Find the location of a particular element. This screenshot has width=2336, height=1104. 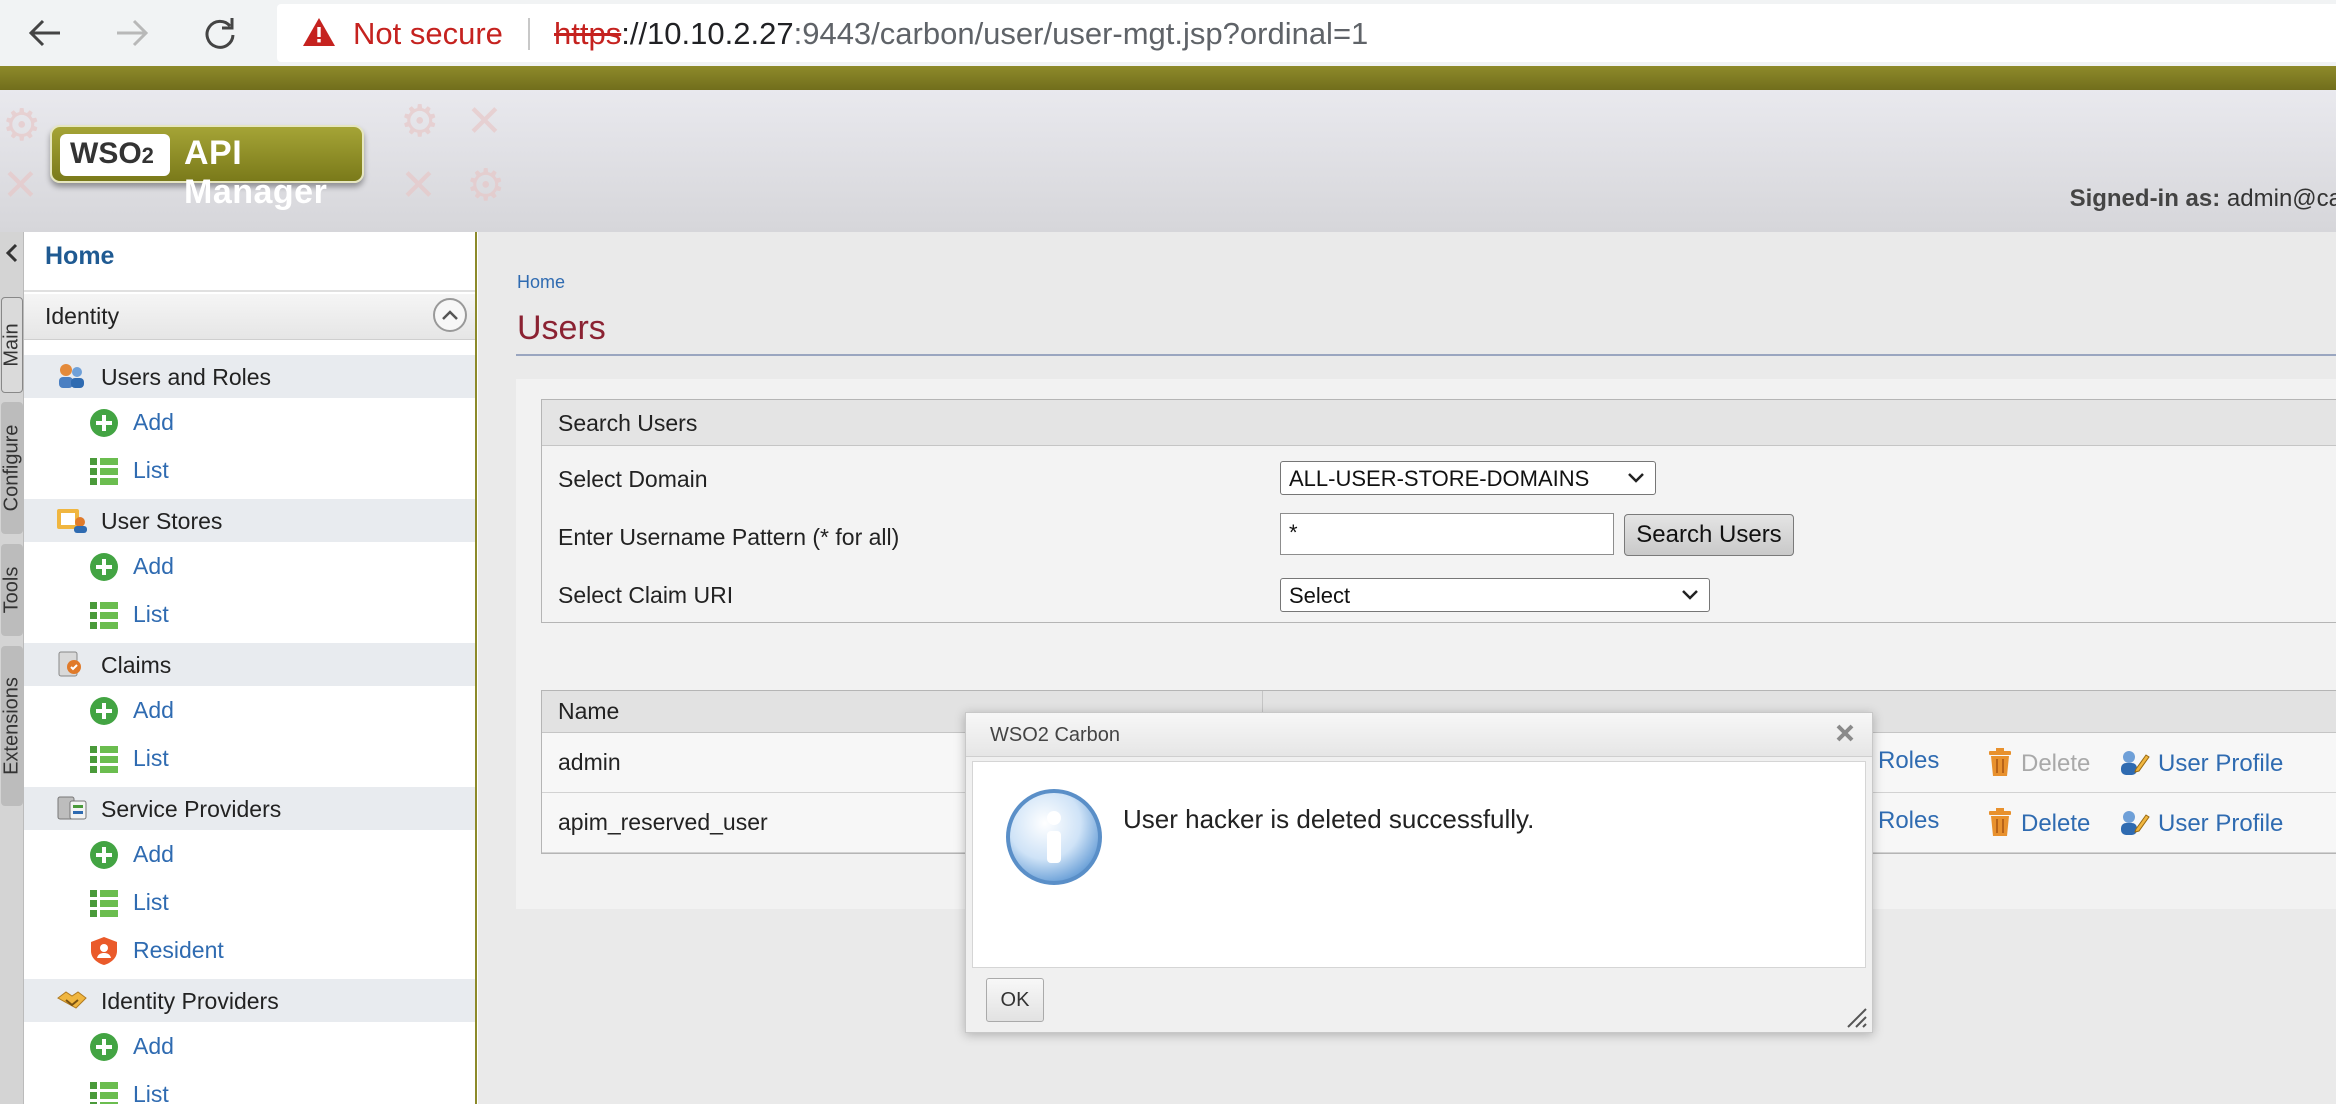

delete-link: Delete is located at coordinates (2038, 822).